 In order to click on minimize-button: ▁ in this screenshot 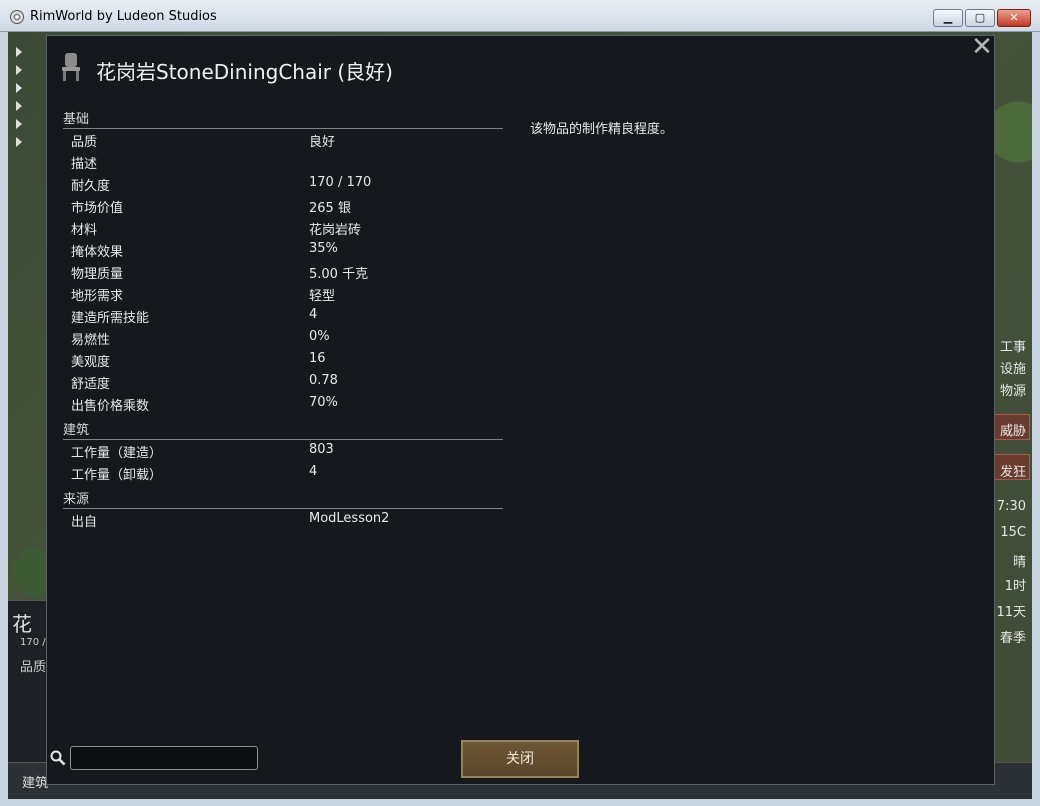, I will do `click(948, 18)`.